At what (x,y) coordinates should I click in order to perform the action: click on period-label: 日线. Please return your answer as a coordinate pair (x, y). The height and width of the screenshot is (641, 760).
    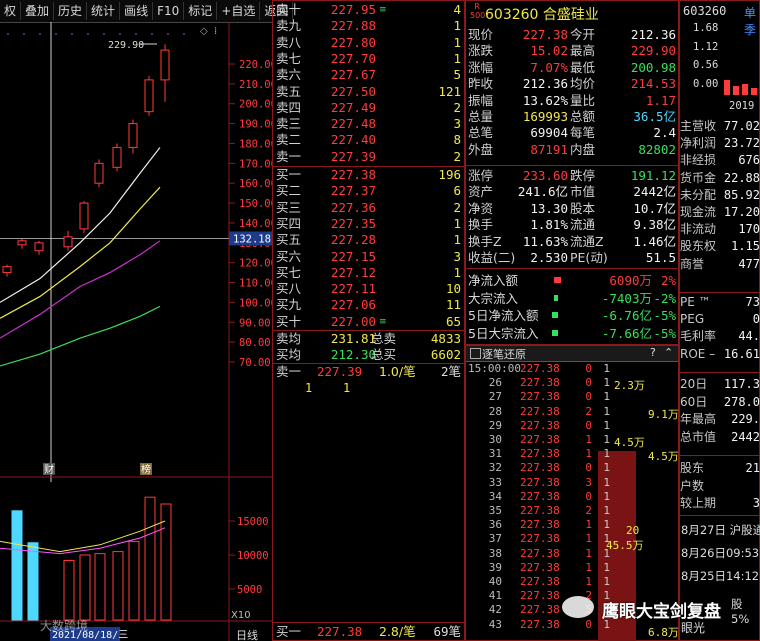
    Looking at the image, I should click on (247, 634).